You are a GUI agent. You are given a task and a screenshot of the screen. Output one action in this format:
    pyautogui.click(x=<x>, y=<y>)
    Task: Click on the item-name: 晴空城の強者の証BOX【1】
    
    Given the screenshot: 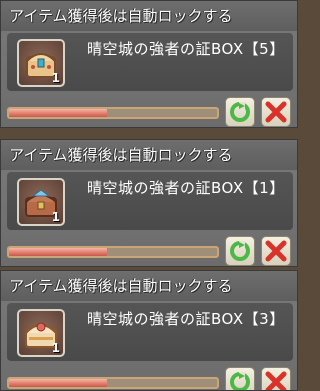 What is the action you would take?
    pyautogui.click(x=186, y=188)
    